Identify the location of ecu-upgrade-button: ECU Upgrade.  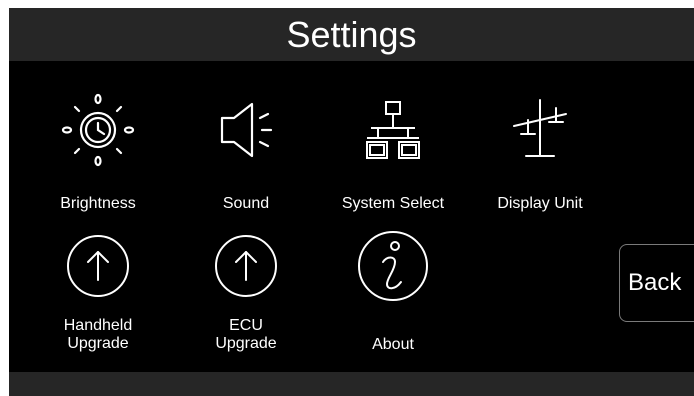
(246, 291).